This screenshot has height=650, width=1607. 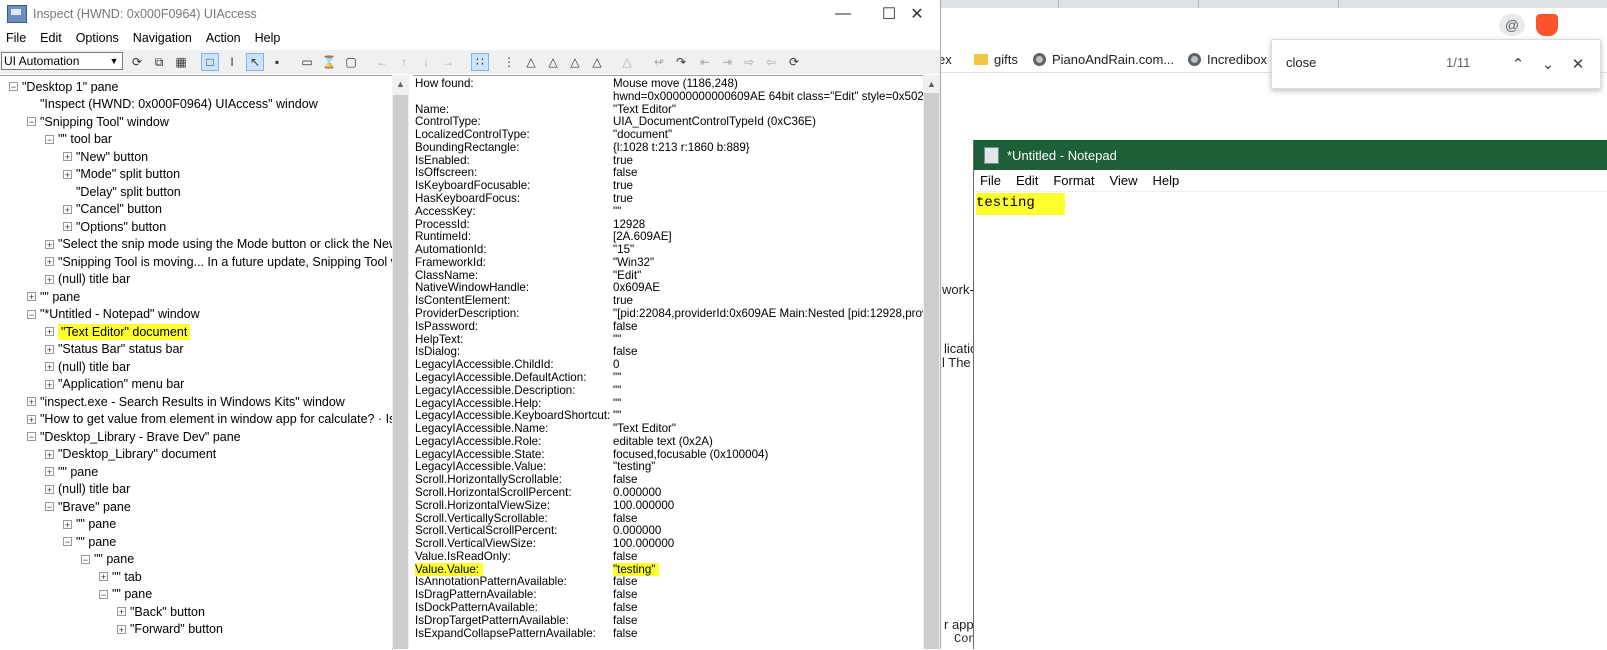 I want to click on tree-sibling-icon: △, so click(x=553, y=62).